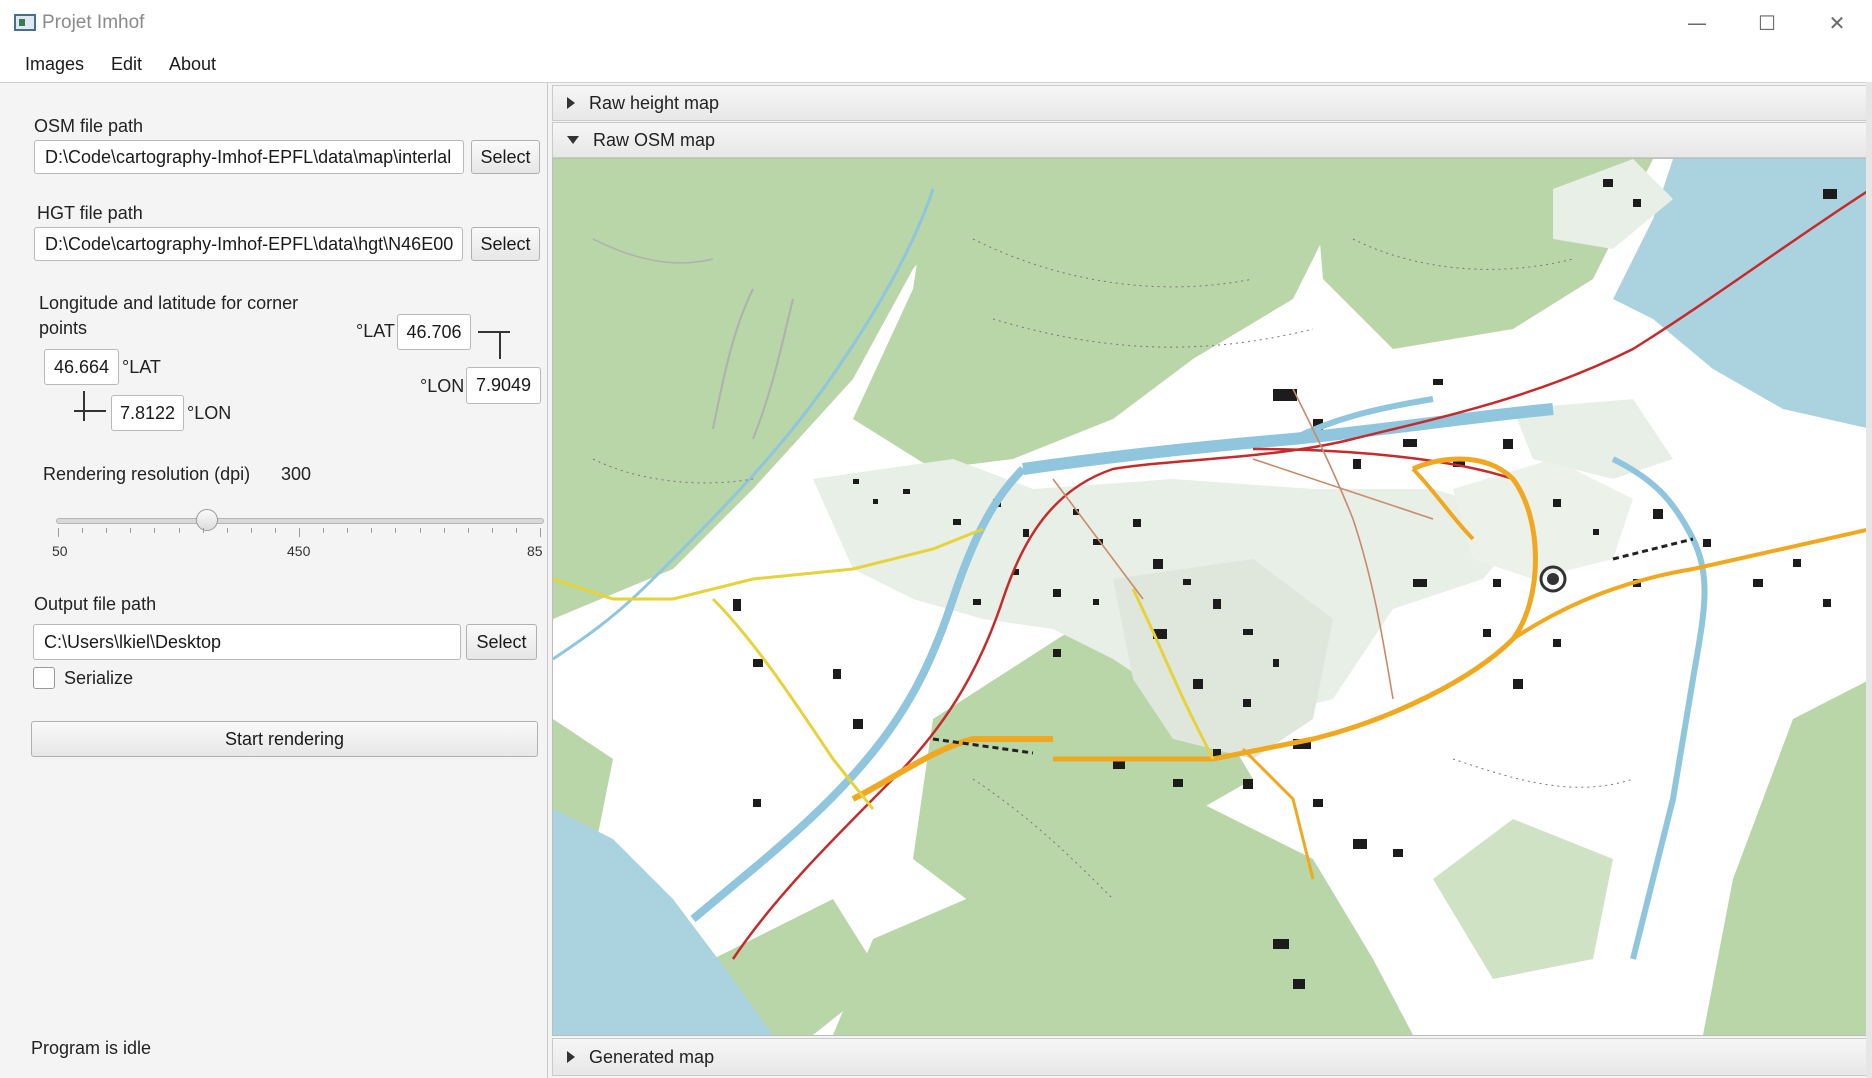  Describe the element at coordinates (296, 474) in the screenshot. I see `resolution-value: 300` at that location.